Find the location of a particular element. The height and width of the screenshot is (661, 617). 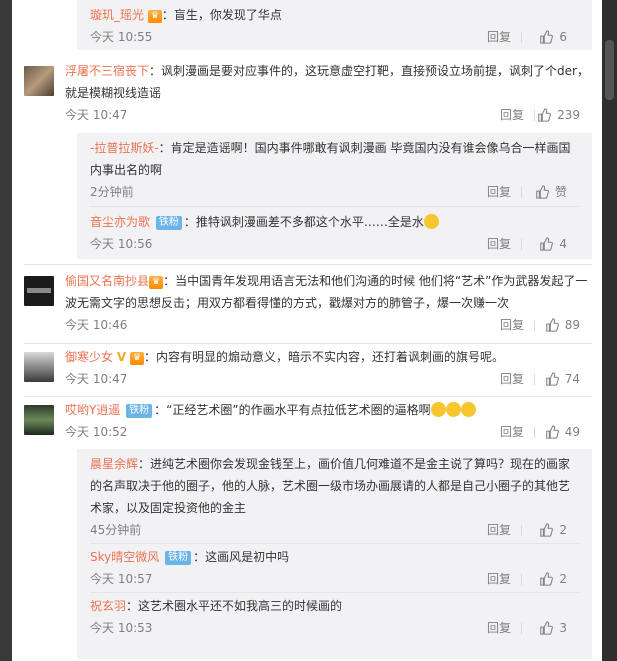

comment-text: 哎哟Y逍遥 铁粉 ：“正经艺术圈”的作画水平有点拉低艺术圈的逼格啊 is located at coordinates (328, 410).